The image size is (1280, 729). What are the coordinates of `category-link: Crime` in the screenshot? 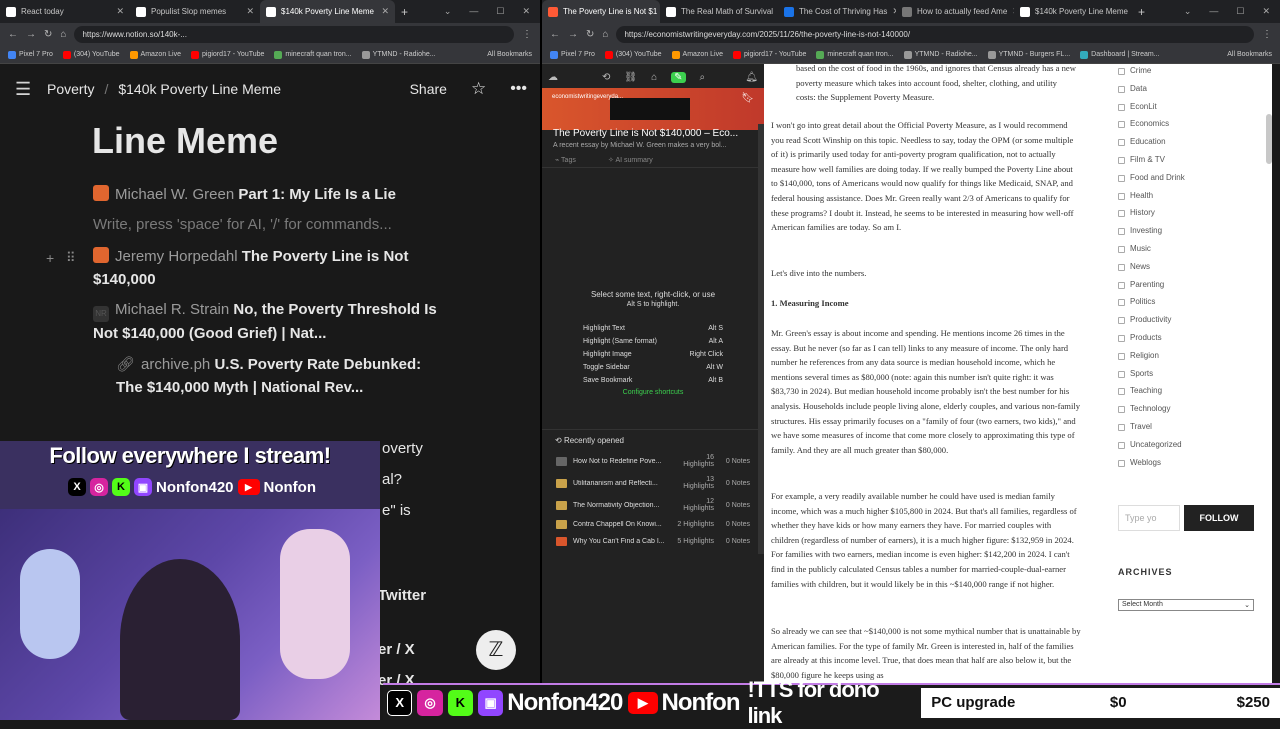 It's located at (1134, 70).